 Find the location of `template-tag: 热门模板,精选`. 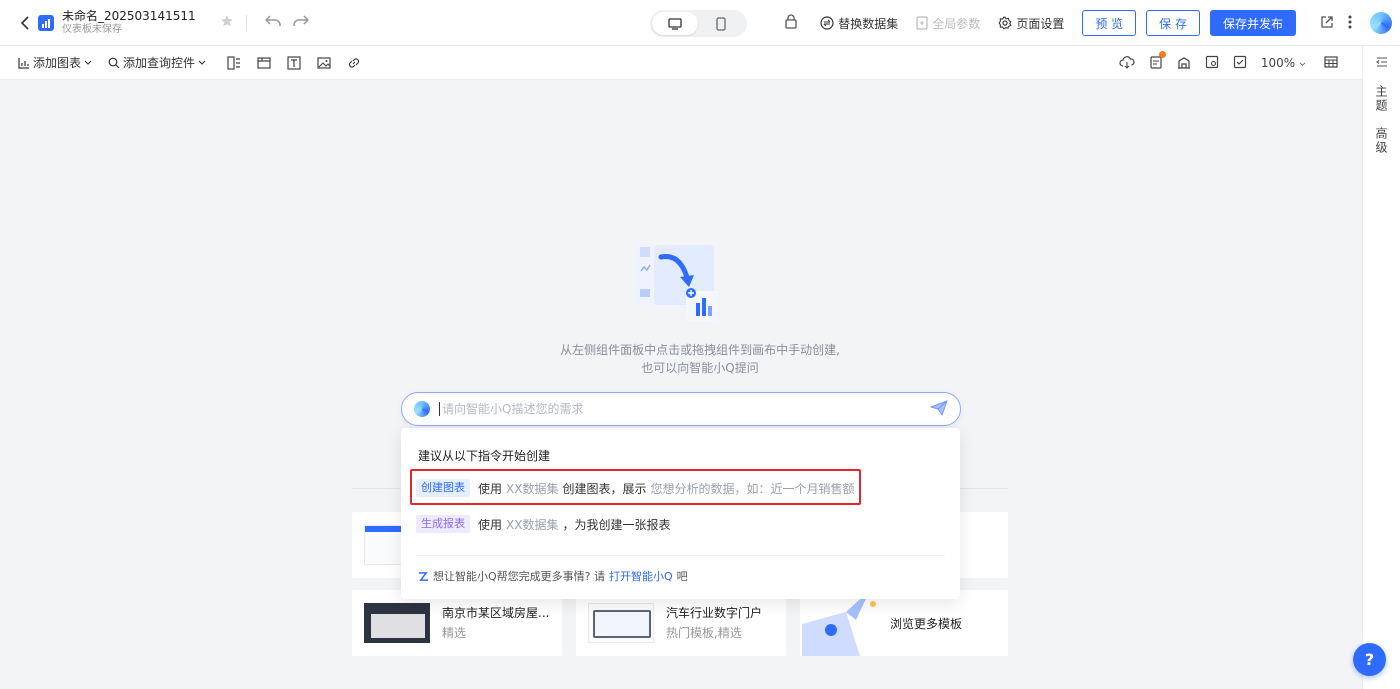

template-tag: 热门模板,精选 is located at coordinates (704, 633).